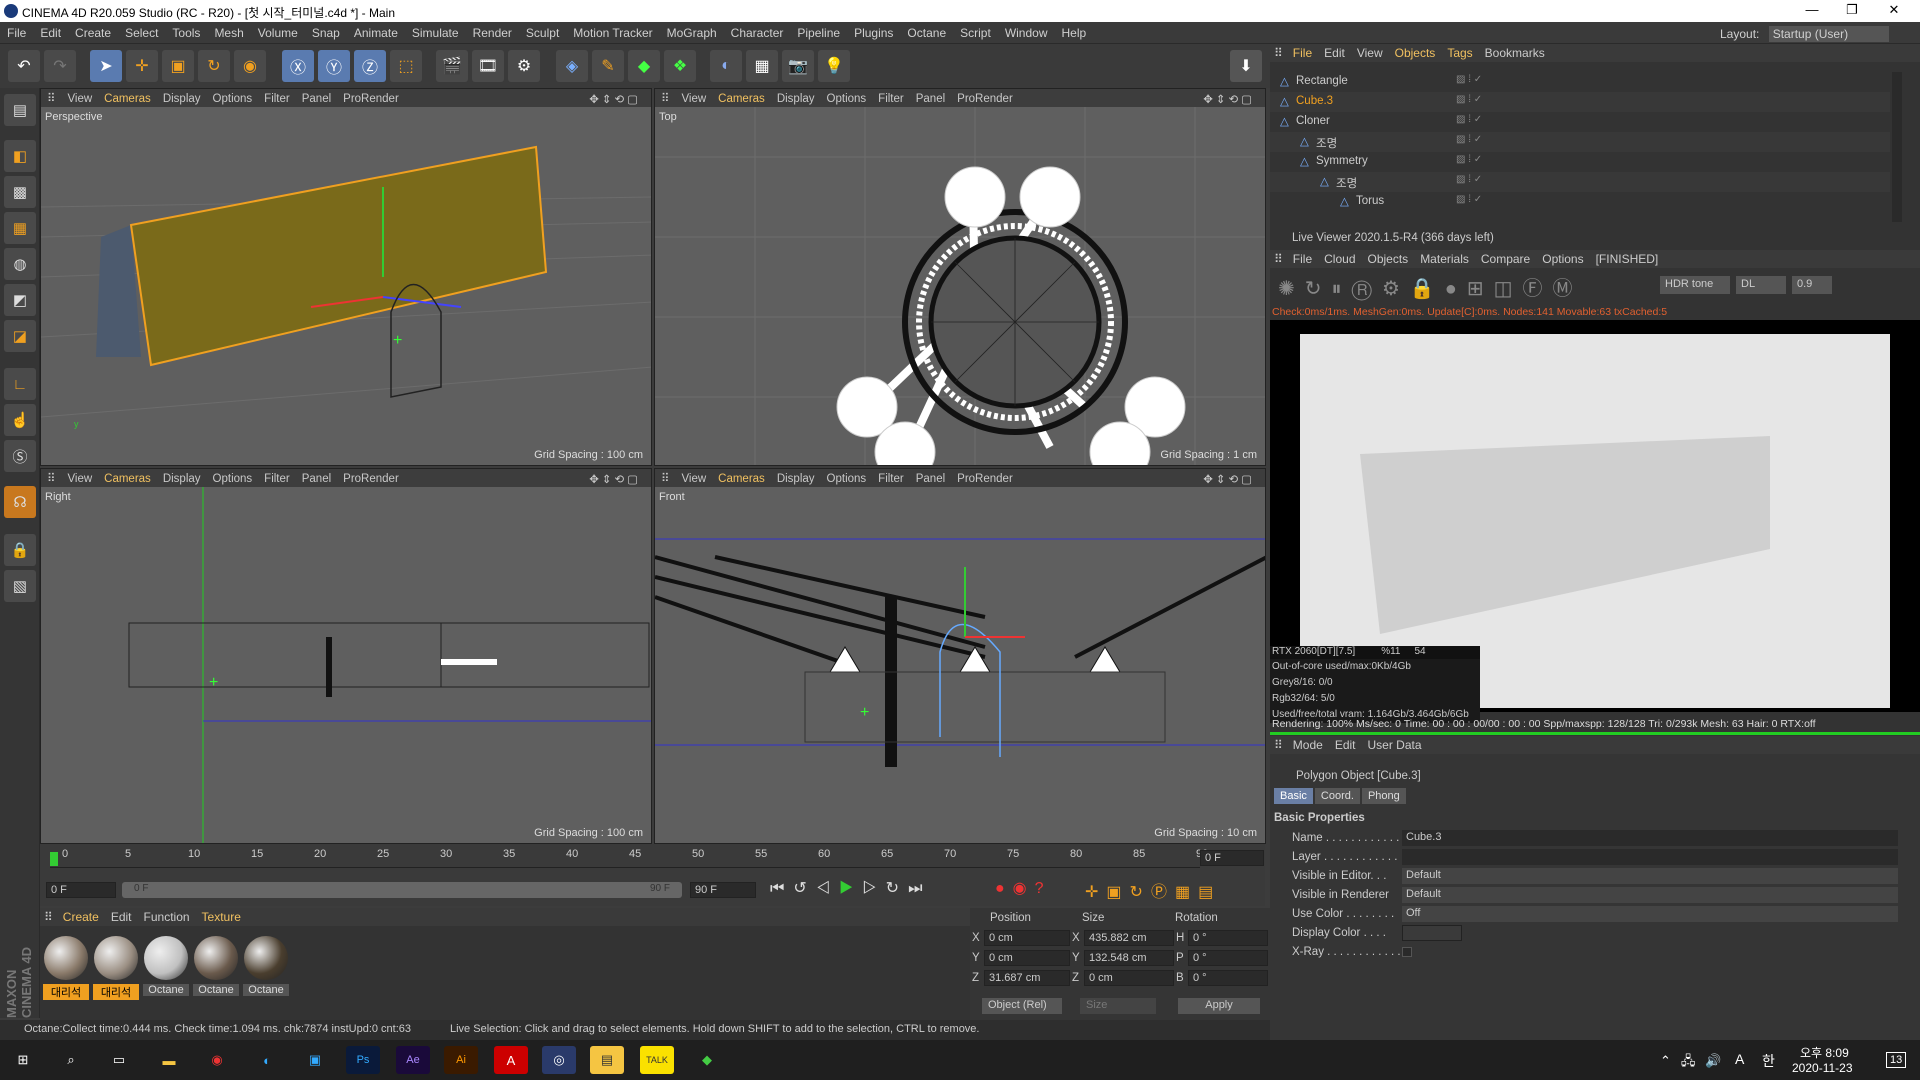 The height and width of the screenshot is (1080, 1920). I want to click on object-name: Torus, so click(1370, 201).